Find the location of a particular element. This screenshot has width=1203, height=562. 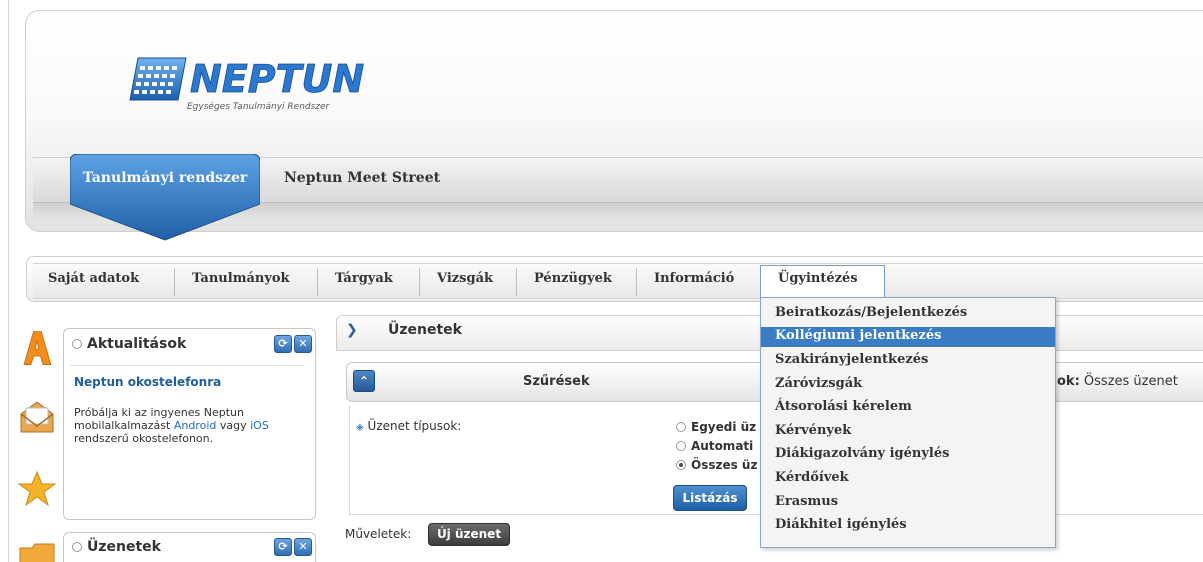

tab-tanulmanyi-rendszer: Tanulmányi rendszer is located at coordinates (165, 178).